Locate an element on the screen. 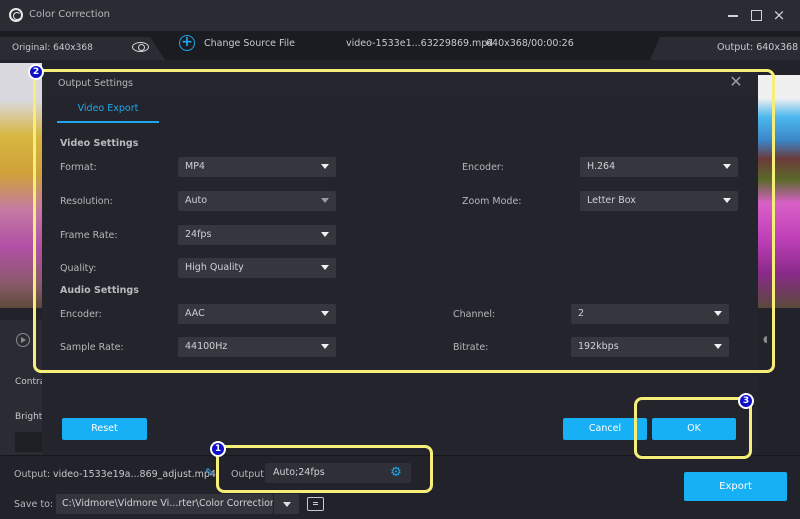 Image resolution: width=800 pixels, height=519 pixels. play-icon is located at coordinates (23, 340).